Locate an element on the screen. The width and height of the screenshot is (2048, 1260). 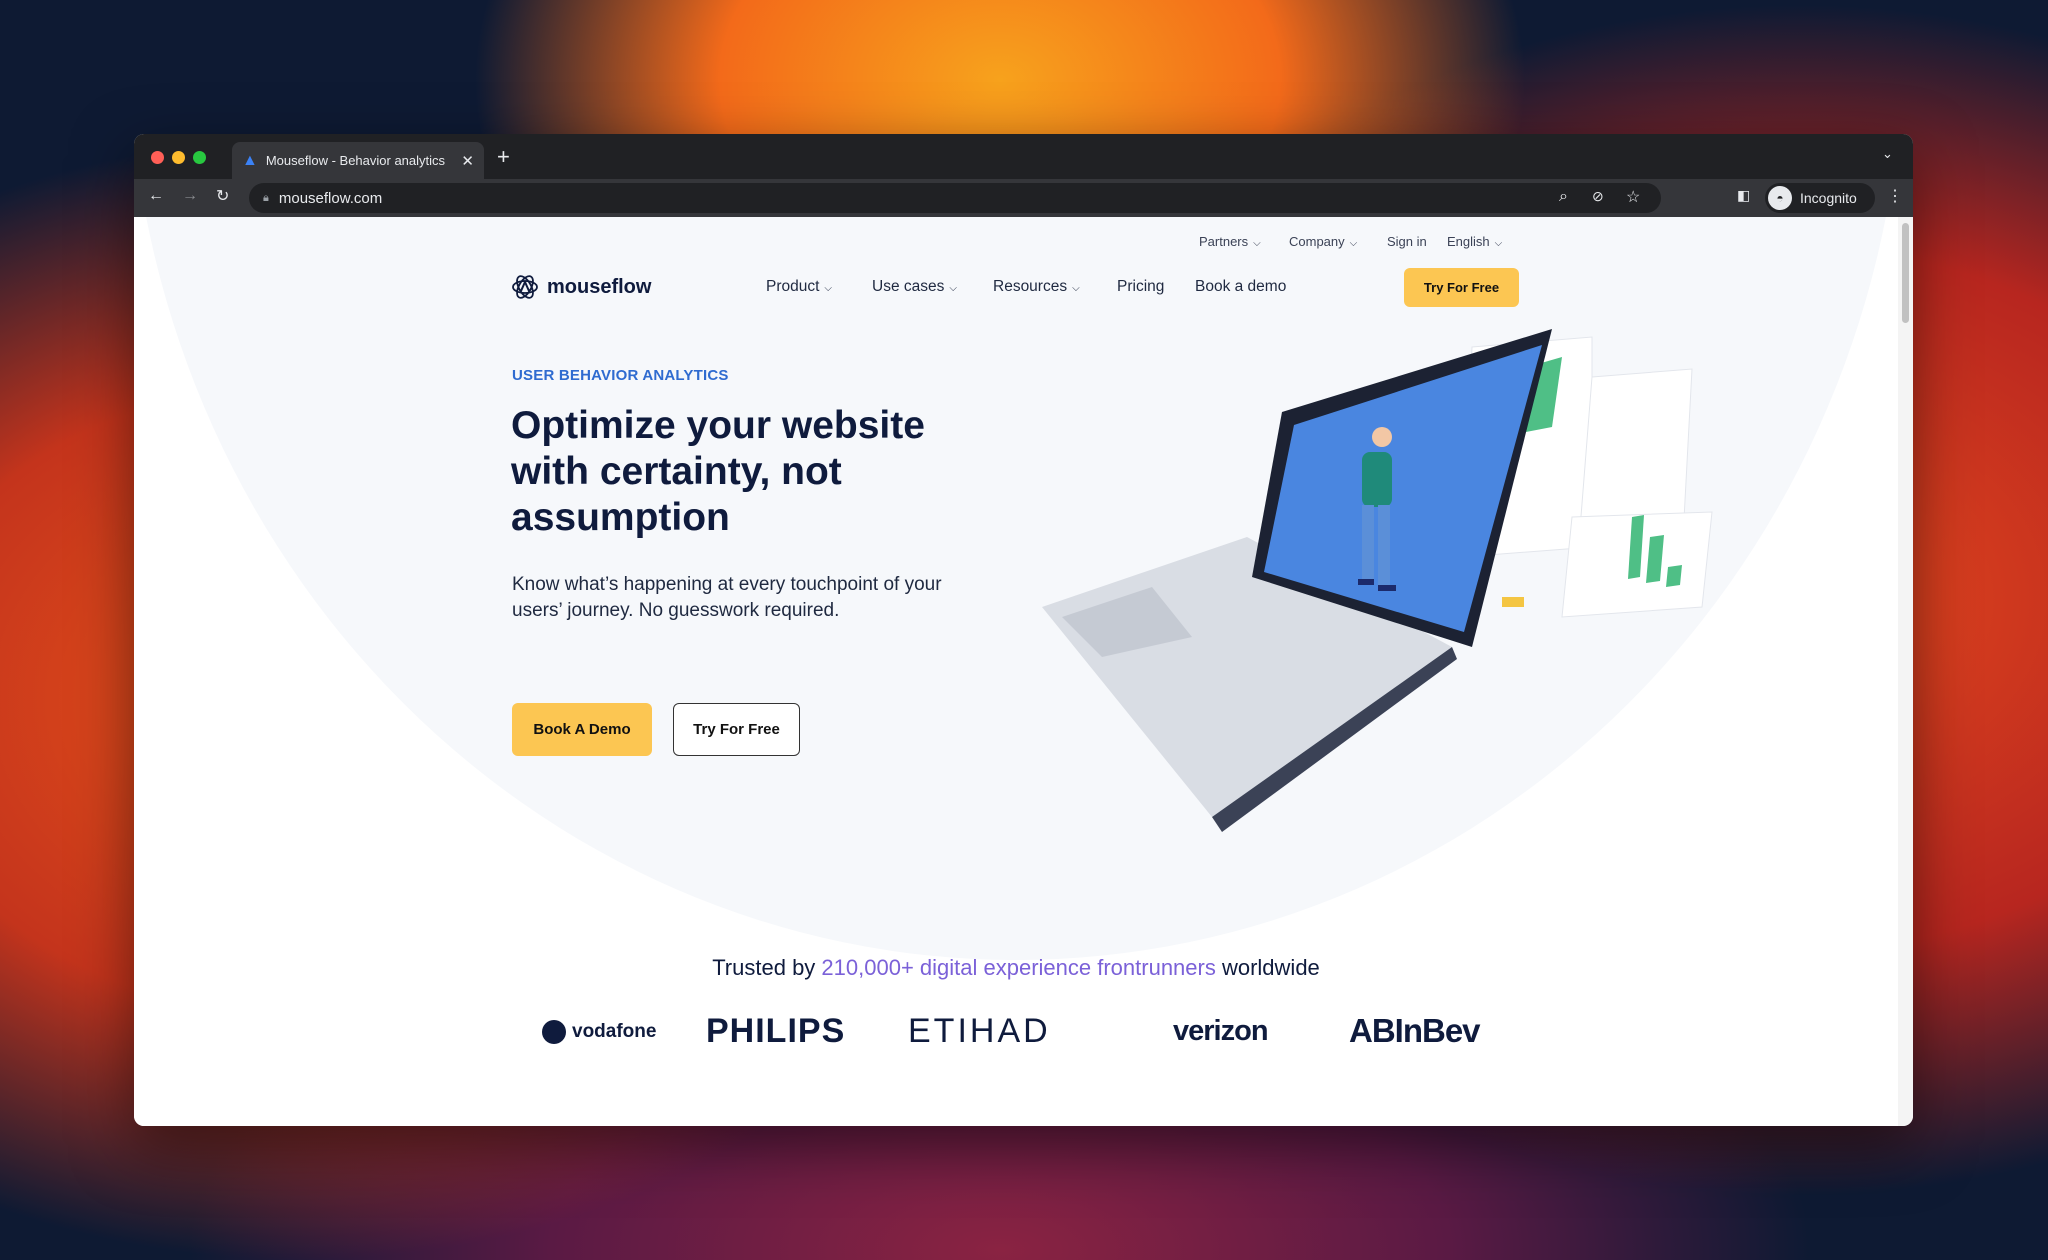
utility-nav-company: Company ⌵ is located at coordinates (1323, 241).